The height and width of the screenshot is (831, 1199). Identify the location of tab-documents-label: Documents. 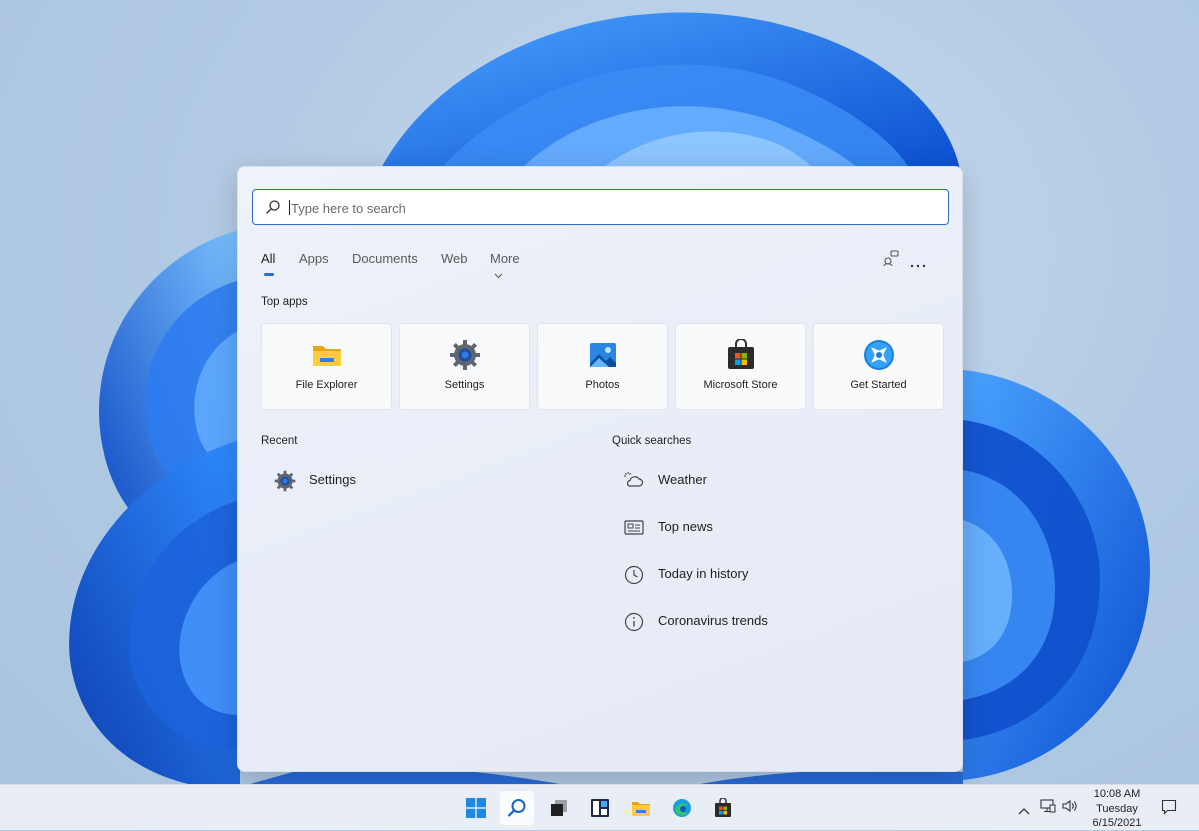
(385, 258).